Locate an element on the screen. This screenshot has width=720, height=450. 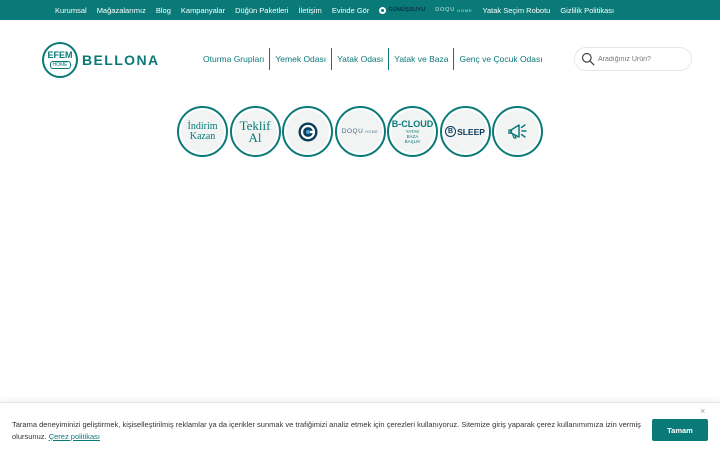
teklif-line2: Al is located at coordinates (255, 137).